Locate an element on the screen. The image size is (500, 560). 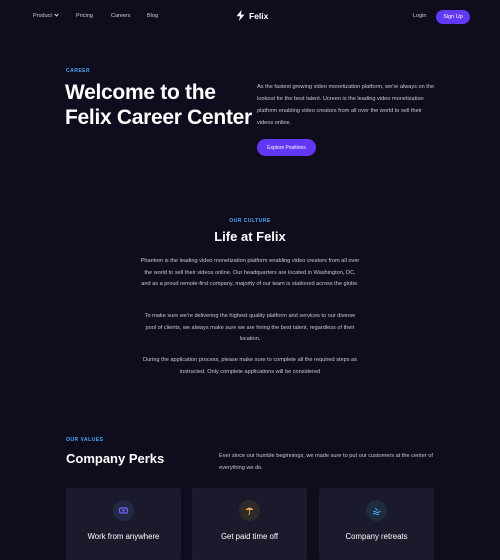
nav-product: Product is located at coordinates (46, 15).